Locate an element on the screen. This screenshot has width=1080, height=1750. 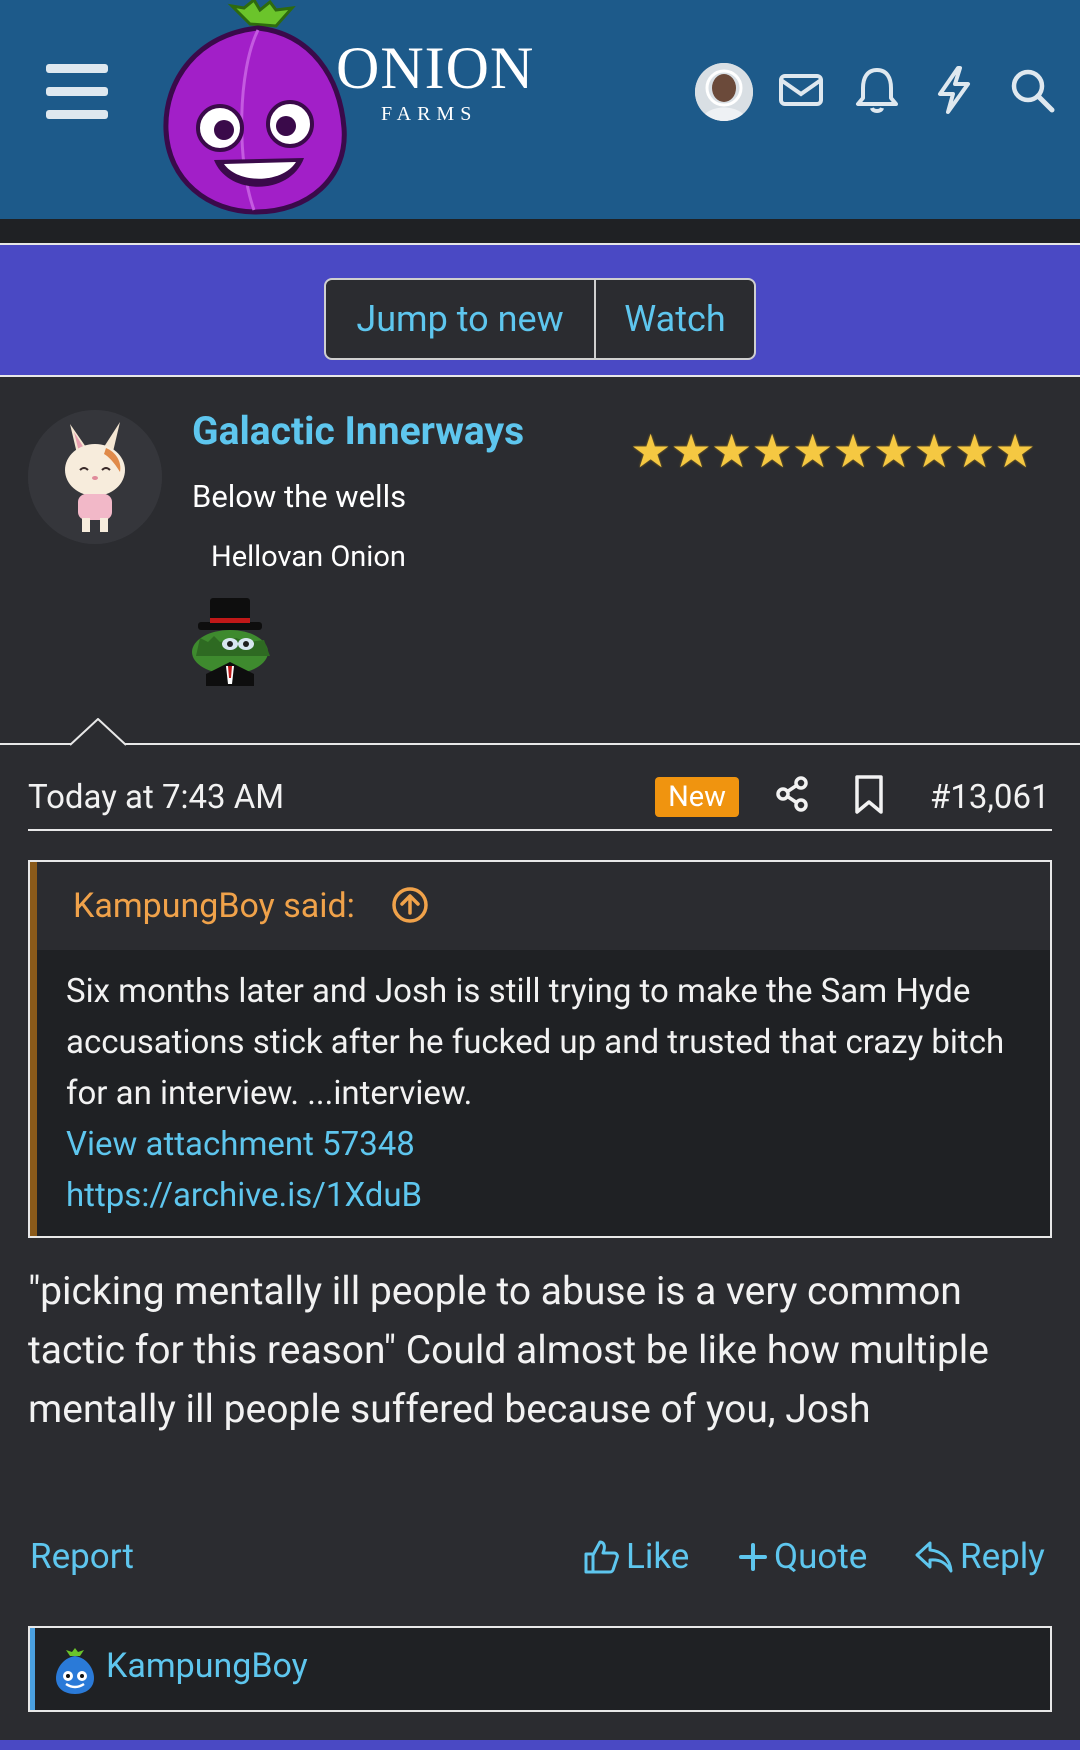
report-button: Report is located at coordinates (82, 1556).